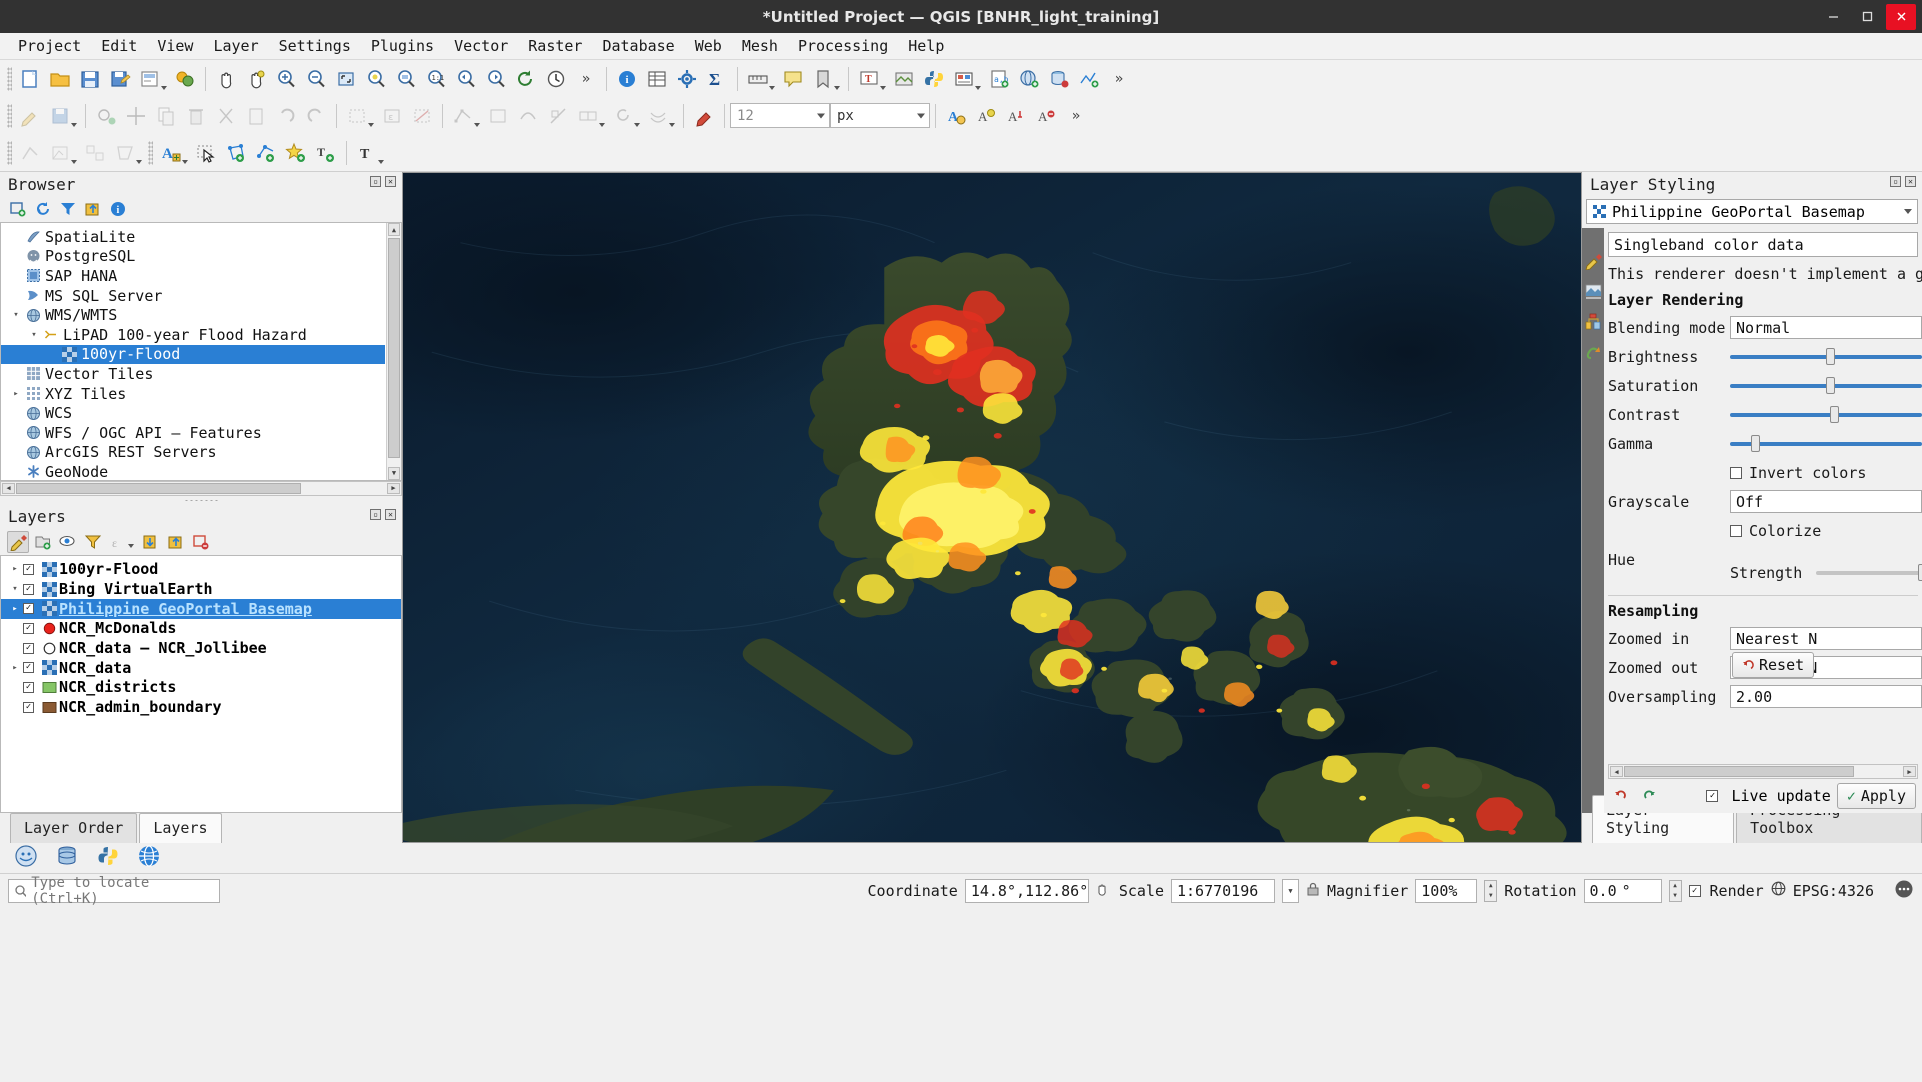  What do you see at coordinates (1649, 796) in the screenshot?
I see `redo-style-icon` at bounding box center [1649, 796].